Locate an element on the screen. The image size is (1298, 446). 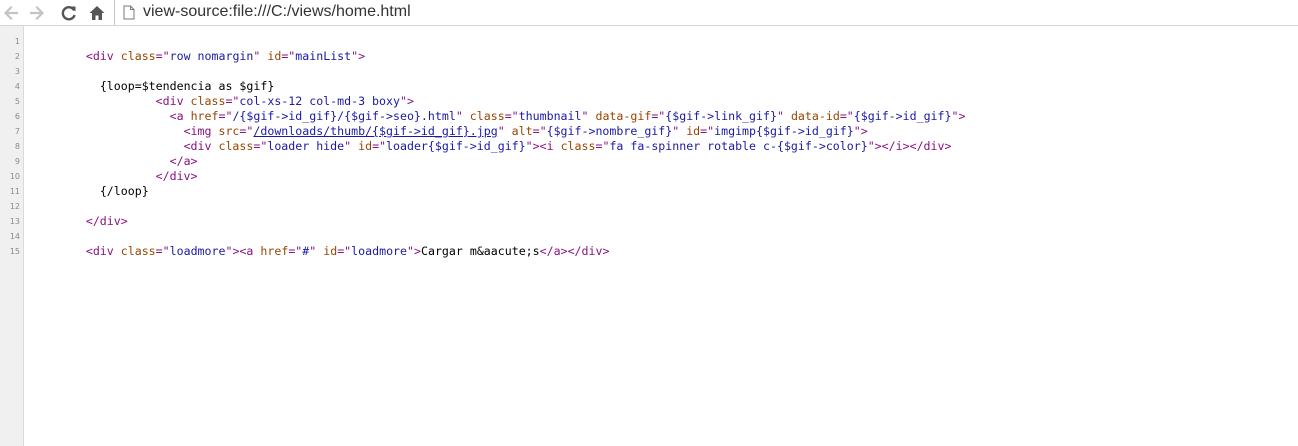
source-line: 11 {/loop} is located at coordinates (649, 191).